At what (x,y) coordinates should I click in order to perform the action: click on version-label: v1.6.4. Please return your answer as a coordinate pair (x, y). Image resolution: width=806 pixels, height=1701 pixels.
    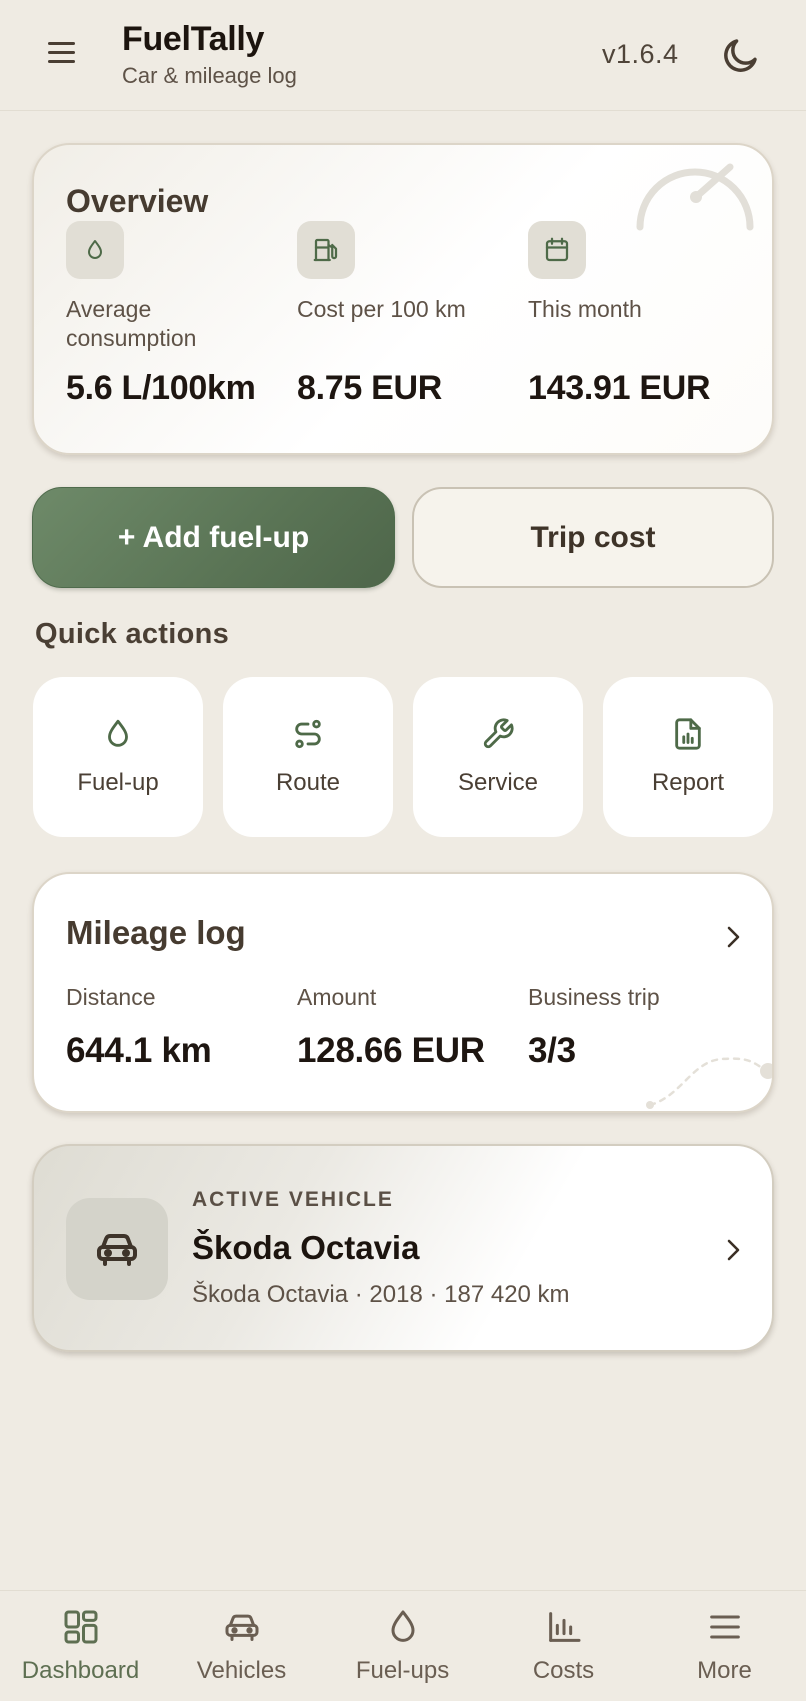
    Looking at the image, I should click on (640, 54).